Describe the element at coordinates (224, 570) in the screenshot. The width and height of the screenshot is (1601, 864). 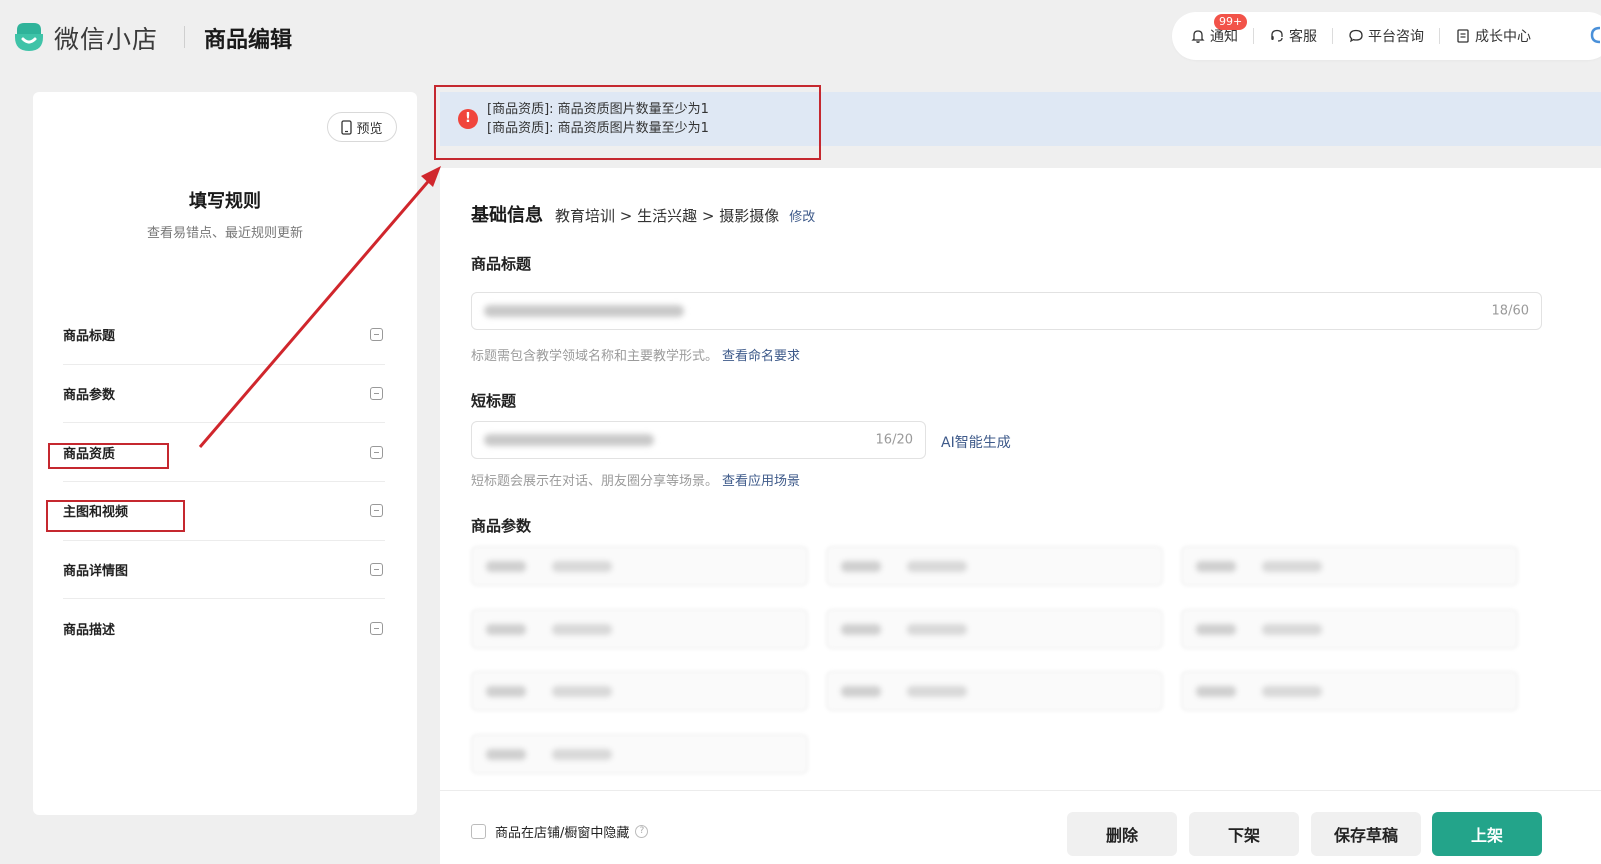
I see `rule-item-detail-images: 商品详情图` at that location.